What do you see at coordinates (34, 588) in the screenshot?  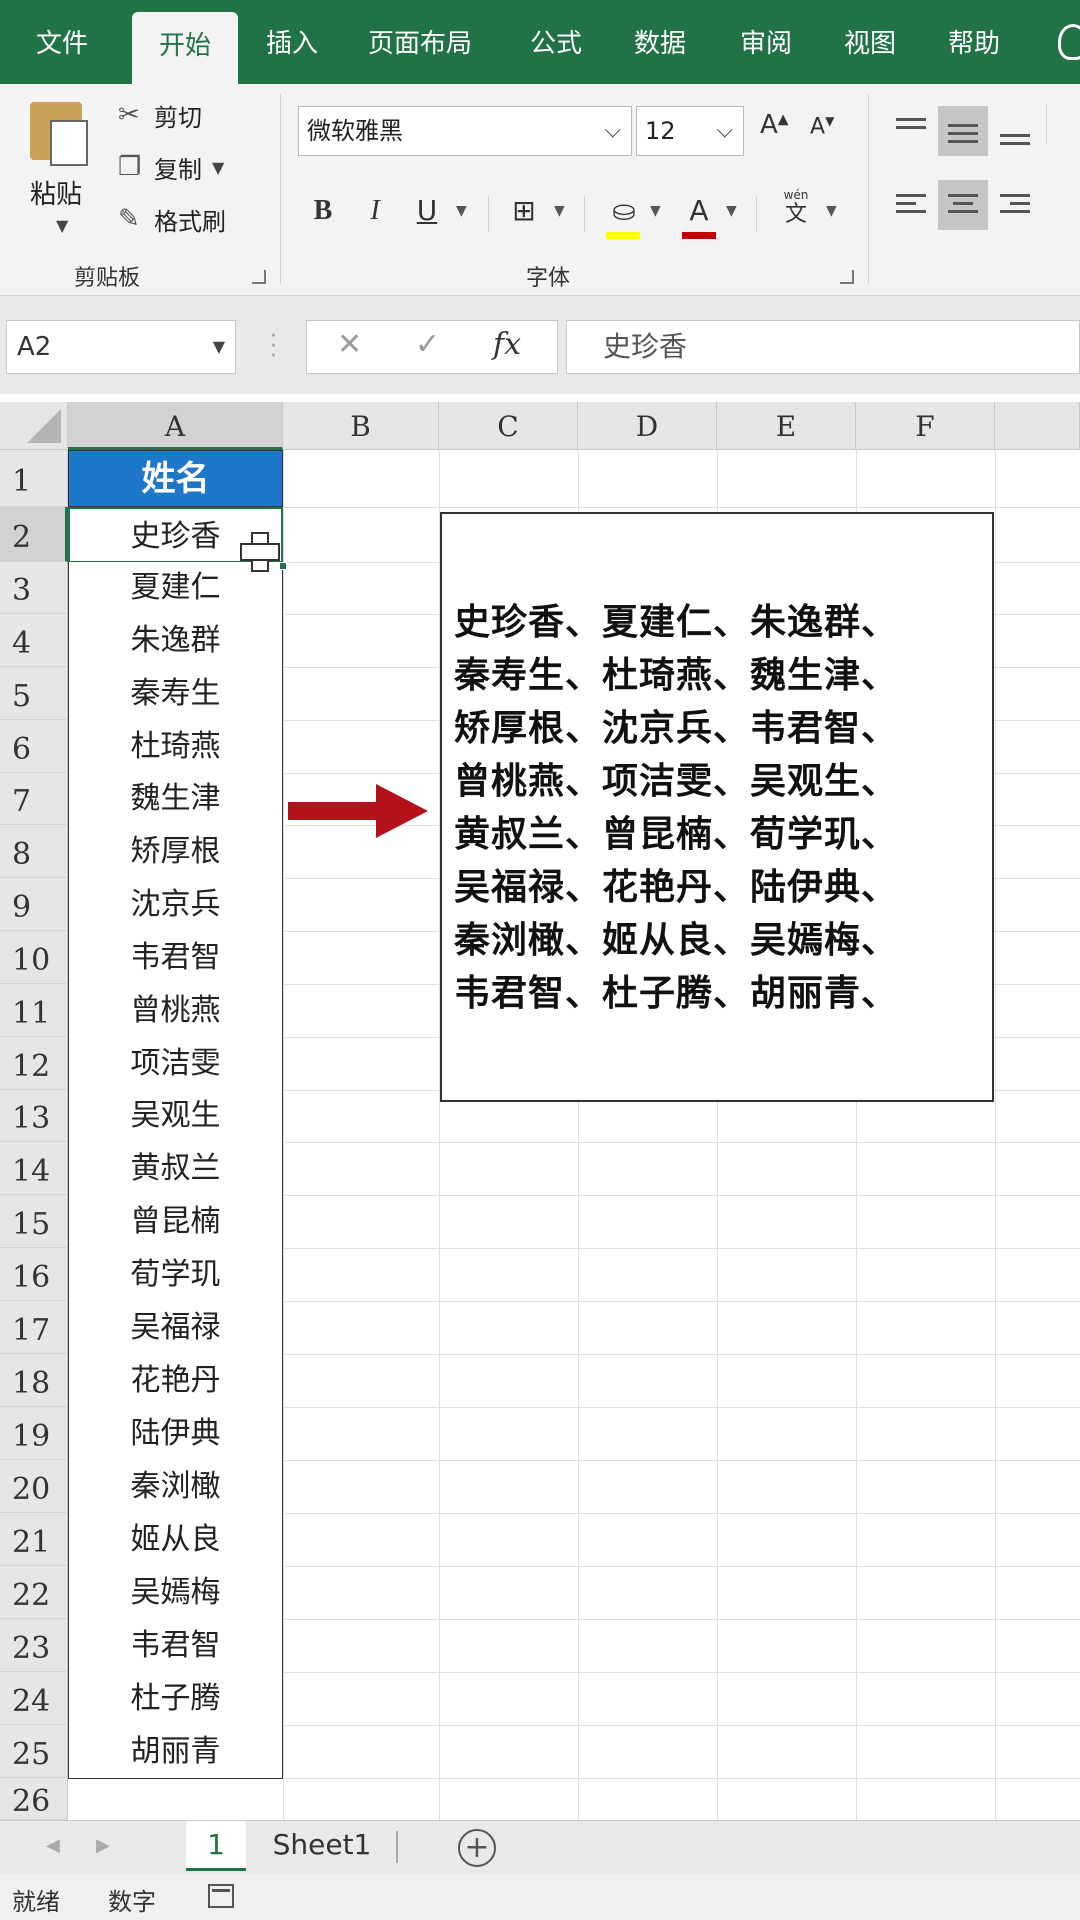 I see `row-header: 3` at bounding box center [34, 588].